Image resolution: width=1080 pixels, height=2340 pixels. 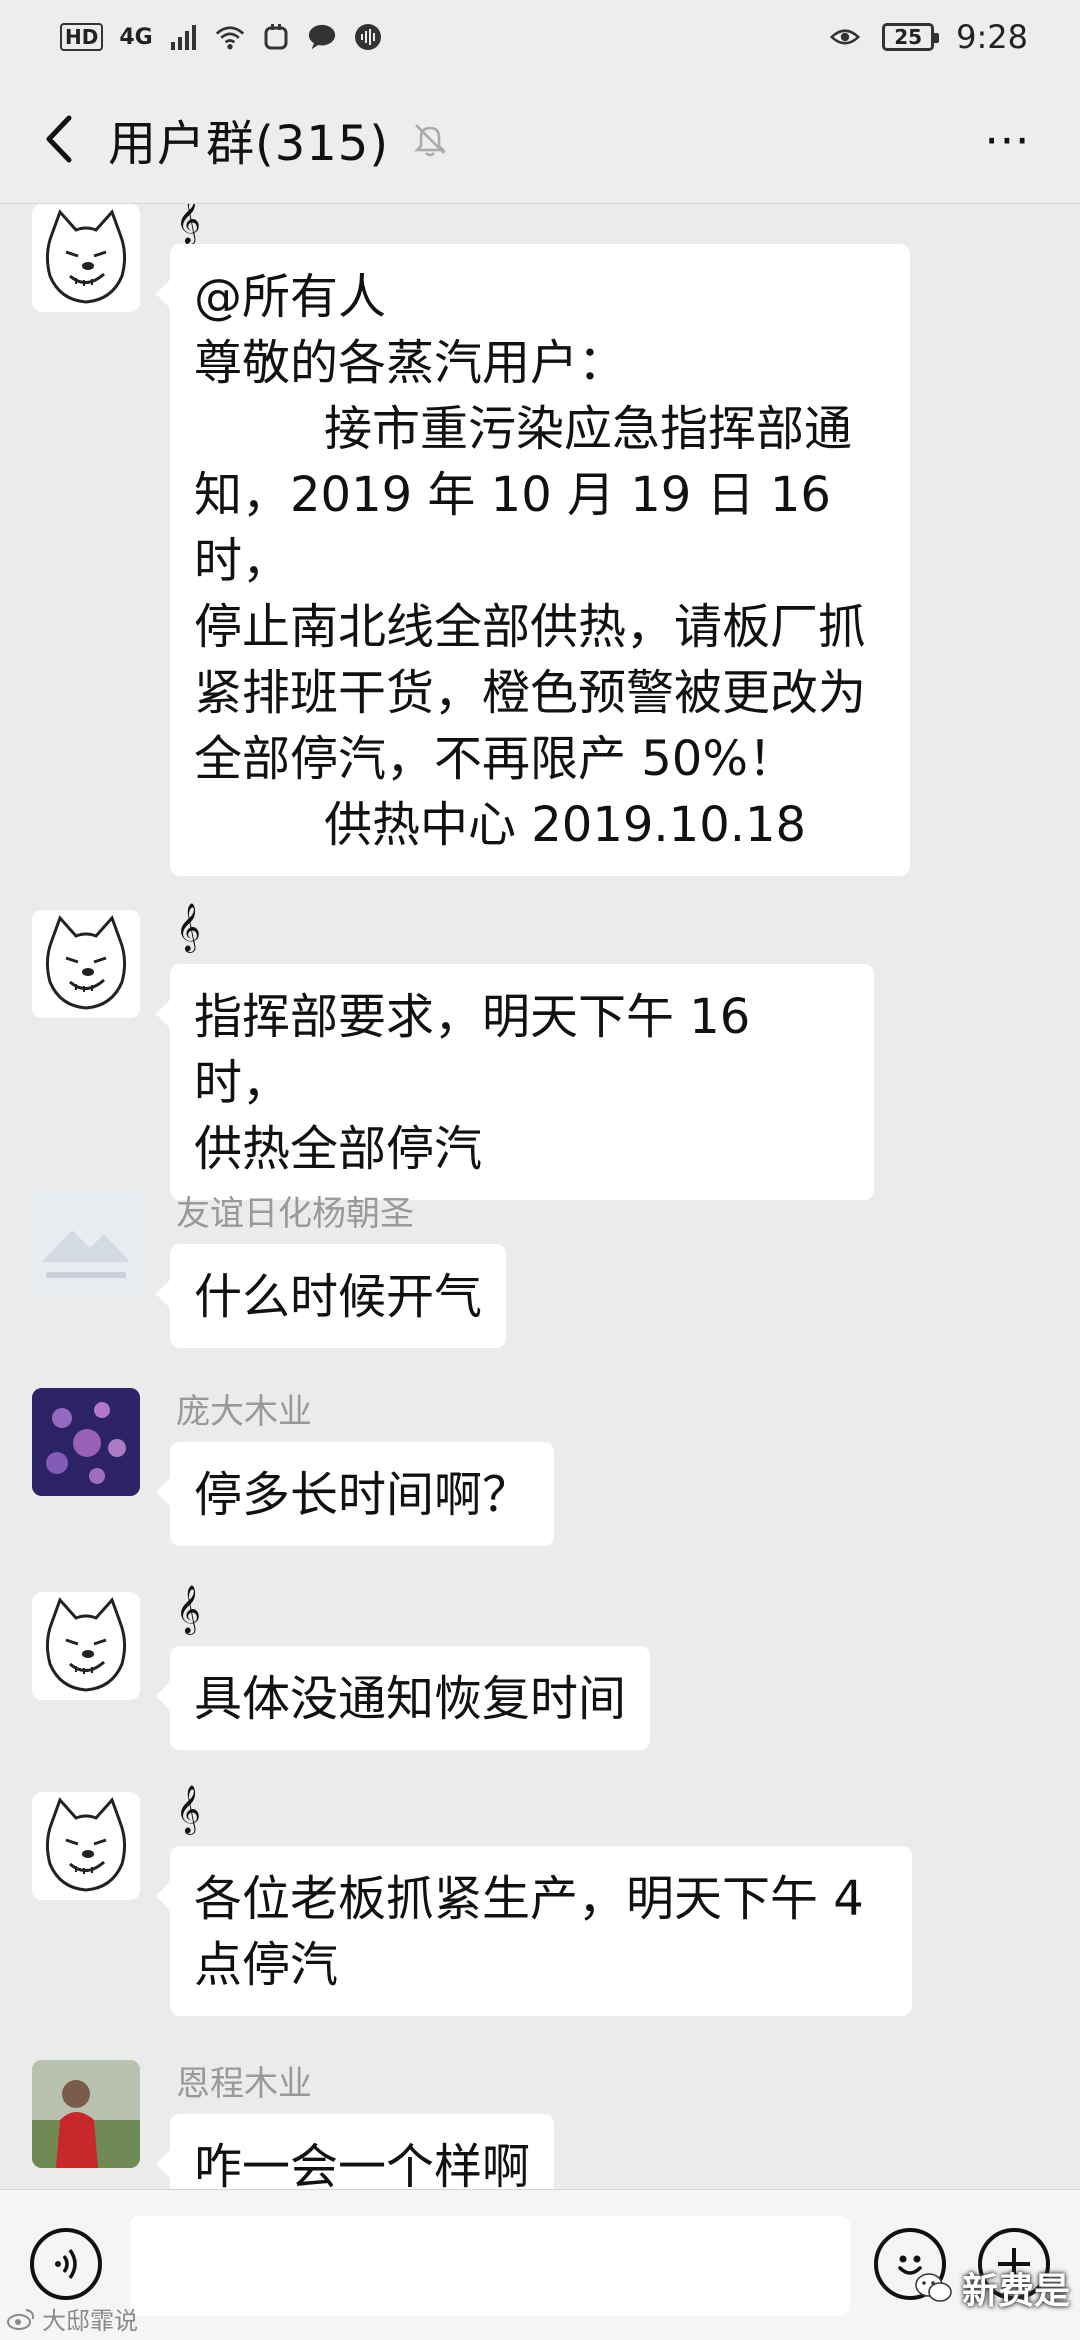 I want to click on message-input, so click(x=490, y=2266).